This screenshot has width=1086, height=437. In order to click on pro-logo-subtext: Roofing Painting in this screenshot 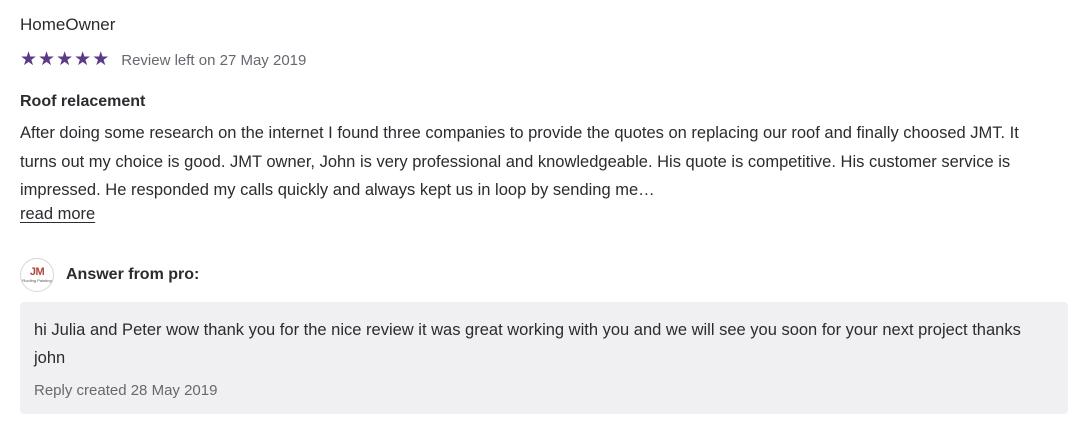, I will do `click(37, 280)`.